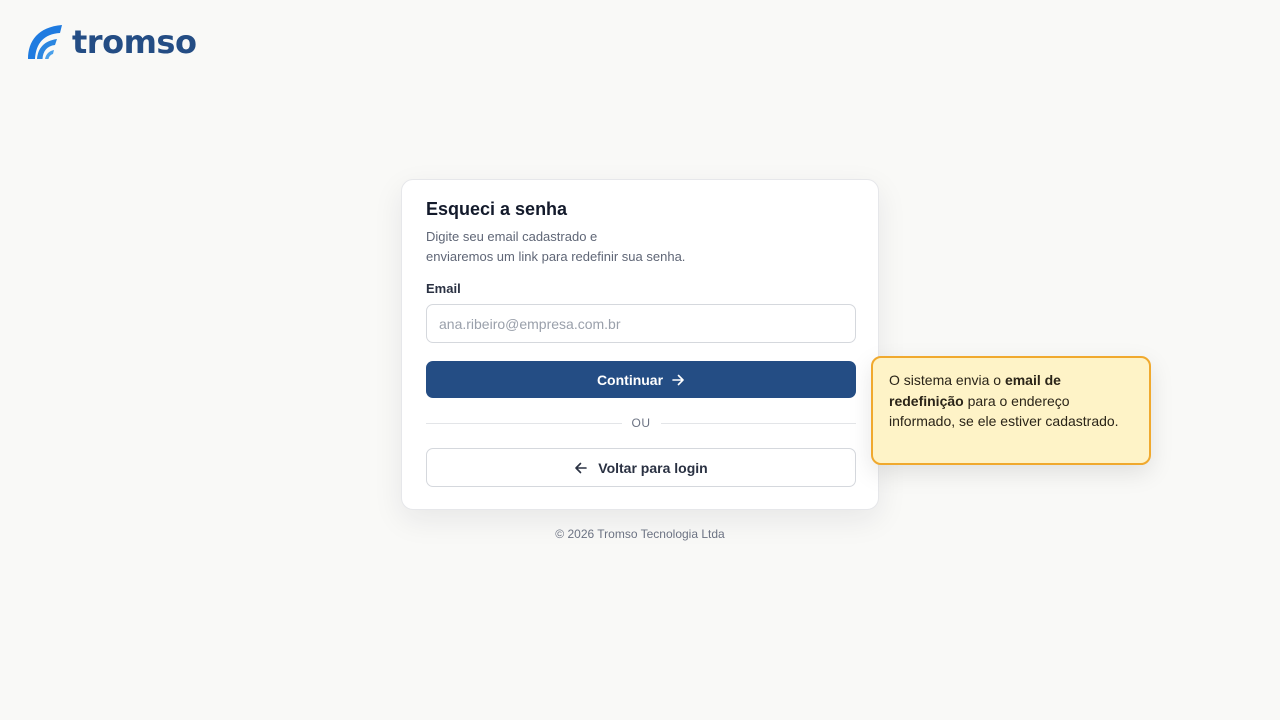  What do you see at coordinates (678, 379) in the screenshot?
I see `arrow-right-icon` at bounding box center [678, 379].